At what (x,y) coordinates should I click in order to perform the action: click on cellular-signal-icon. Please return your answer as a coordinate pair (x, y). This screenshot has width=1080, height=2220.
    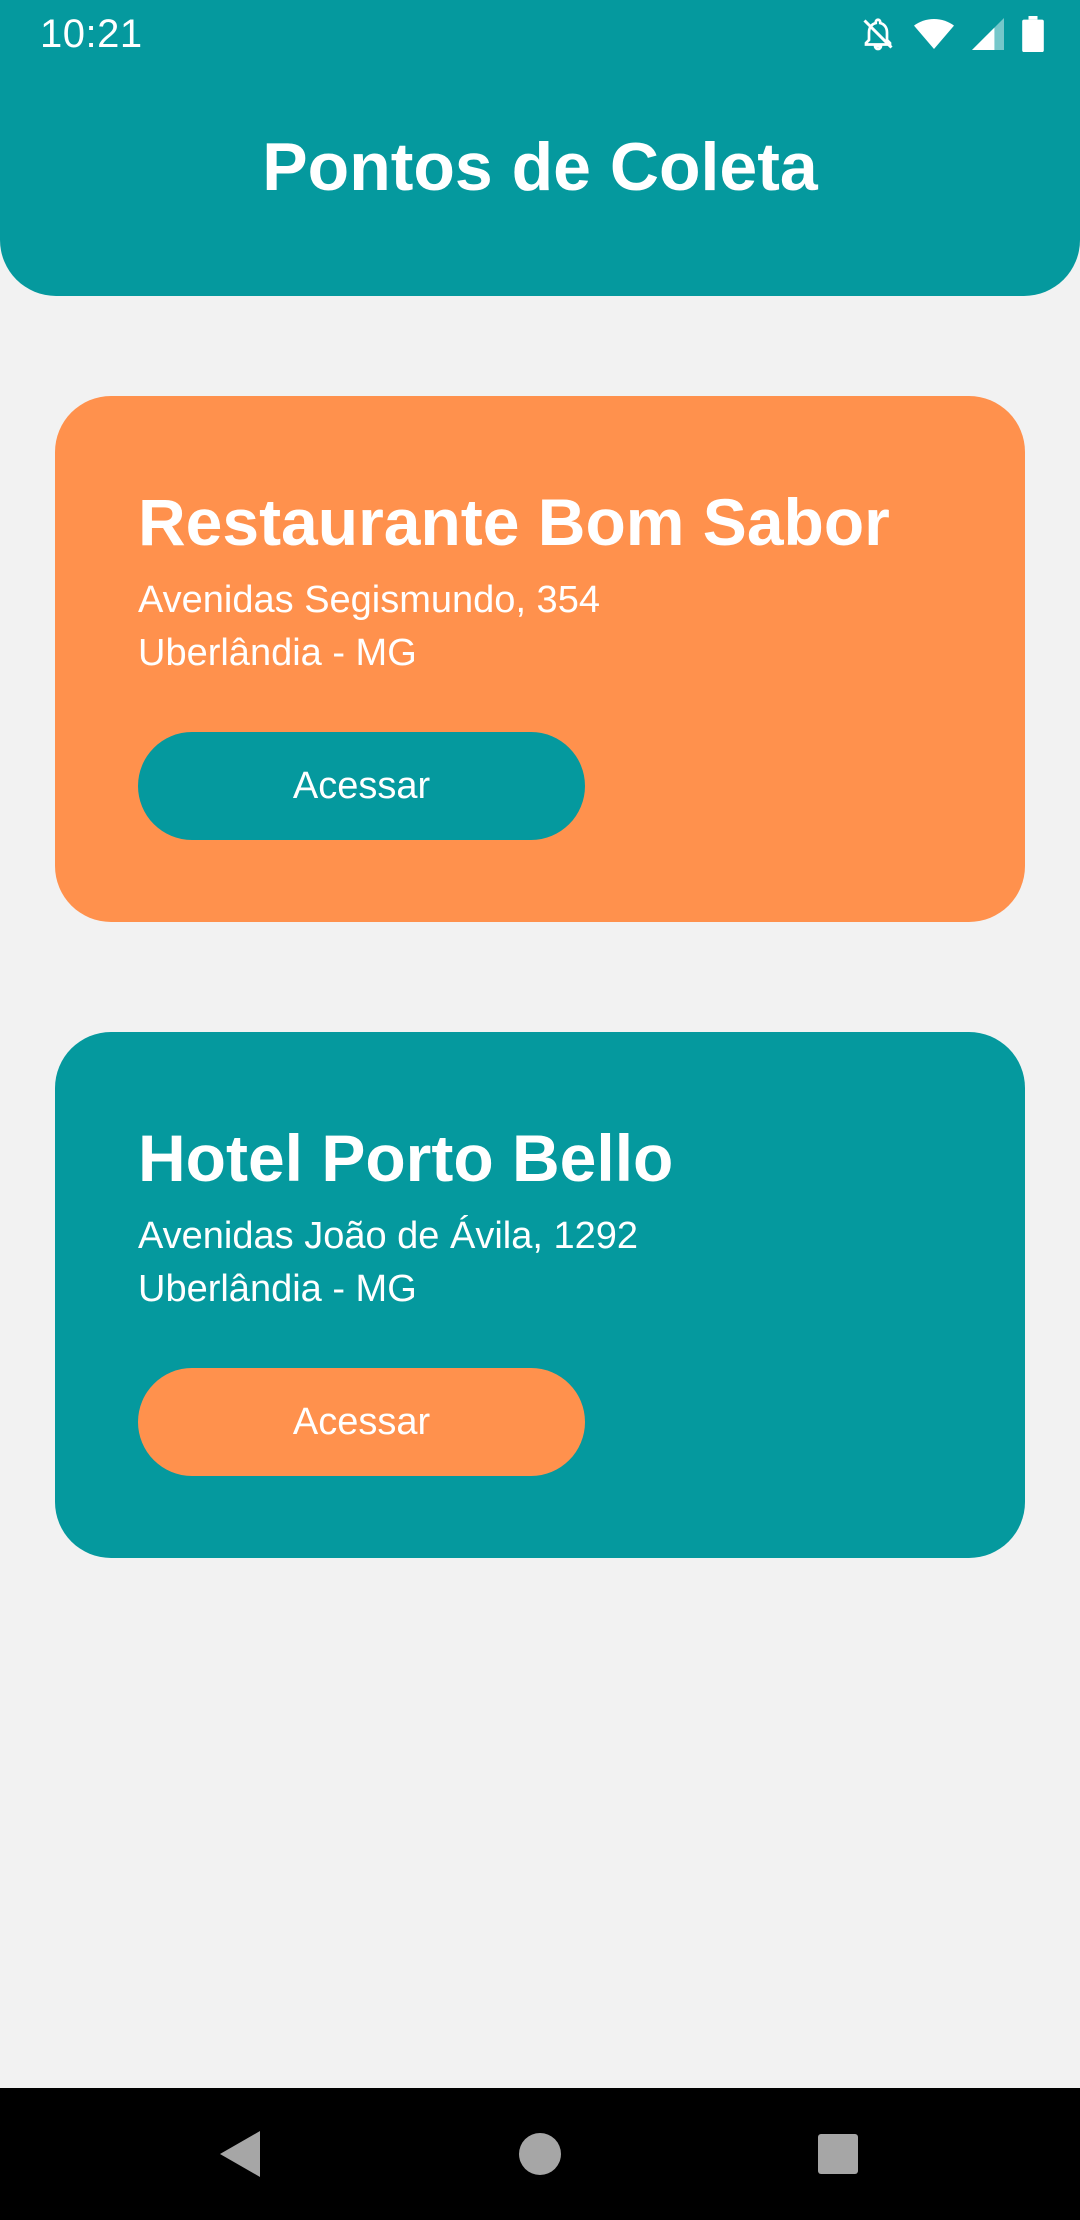
    Looking at the image, I should click on (988, 34).